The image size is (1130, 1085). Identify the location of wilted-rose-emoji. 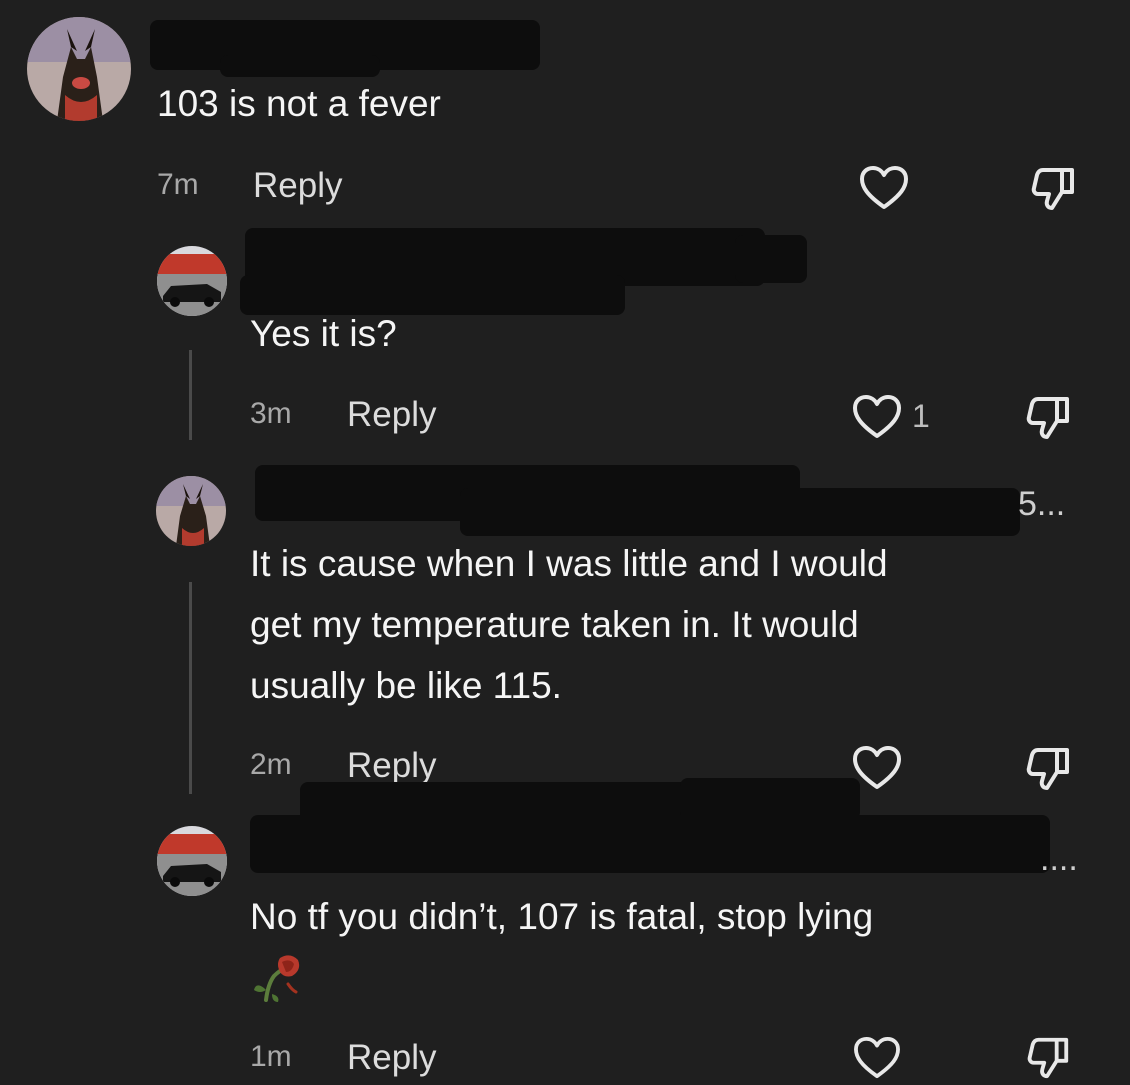
(277, 979).